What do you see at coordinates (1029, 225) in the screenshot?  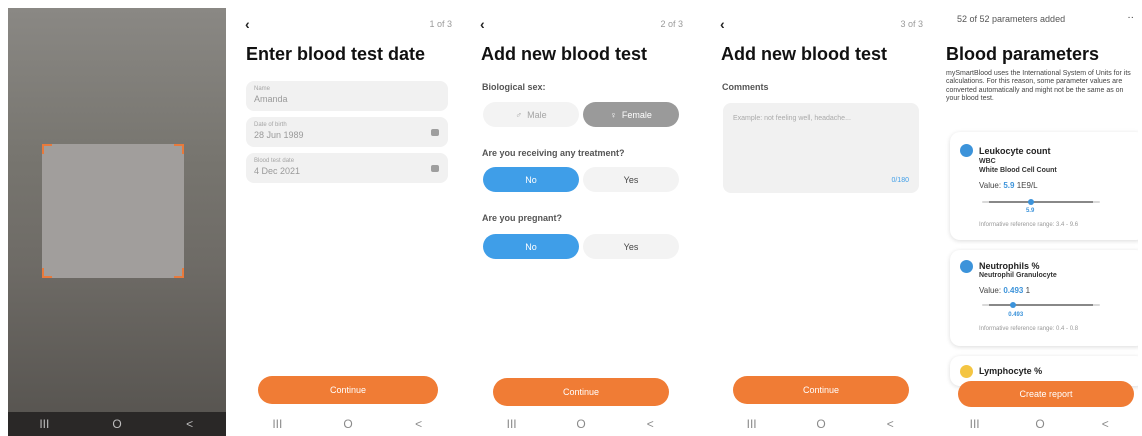 I see `reference-range: Informative reference range: 3.4 - 9.6` at bounding box center [1029, 225].